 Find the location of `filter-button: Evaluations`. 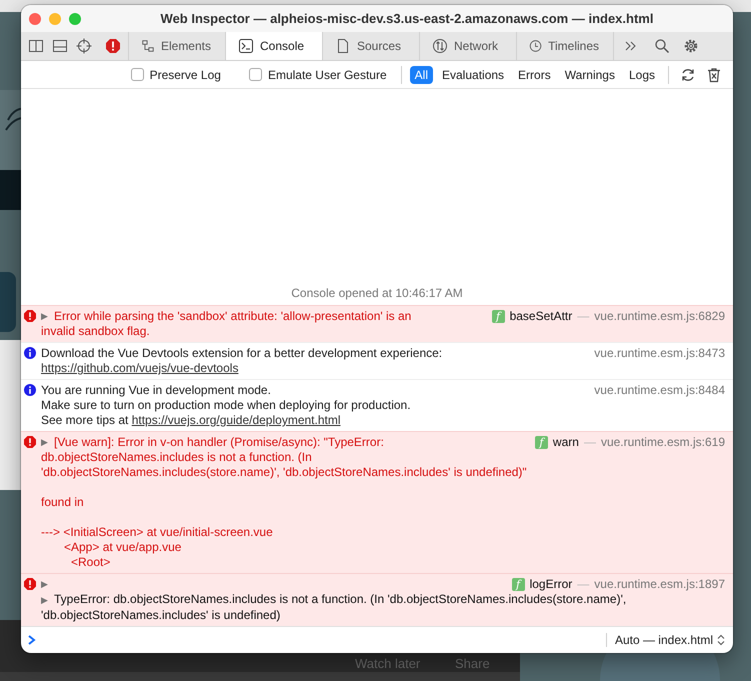

filter-button: Evaluations is located at coordinates (473, 75).